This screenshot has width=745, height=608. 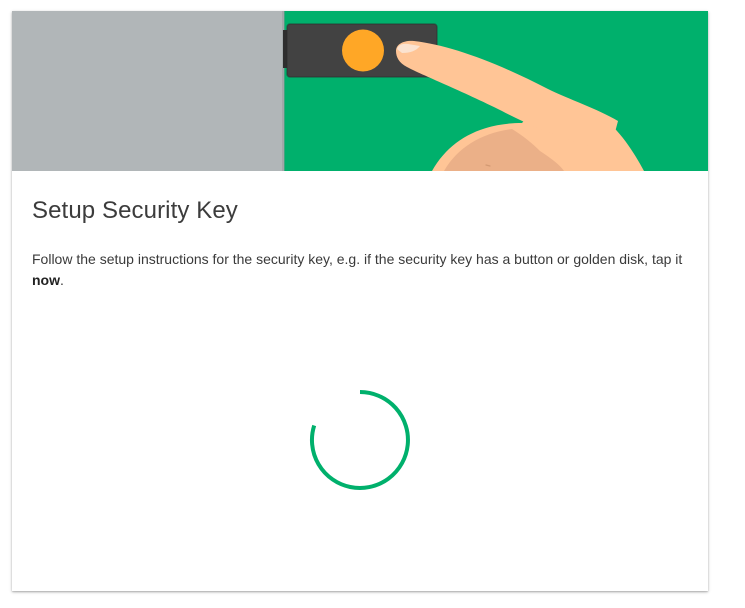 What do you see at coordinates (62, 280) in the screenshot?
I see `instructions-suffix: .` at bounding box center [62, 280].